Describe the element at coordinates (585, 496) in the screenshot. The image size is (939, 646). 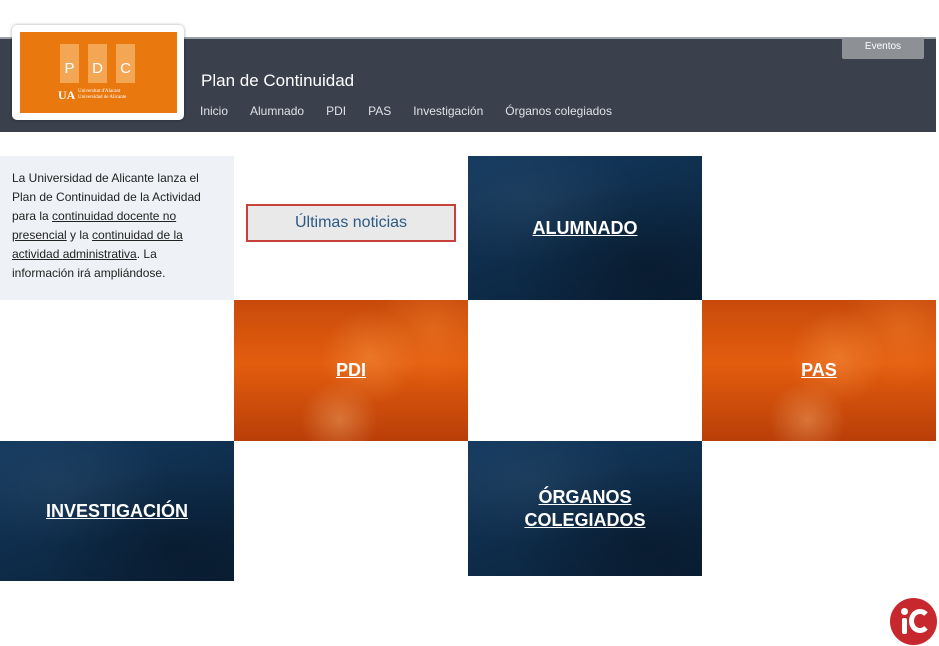
I see `tile-organos-line1: ÓRGANOS` at that location.